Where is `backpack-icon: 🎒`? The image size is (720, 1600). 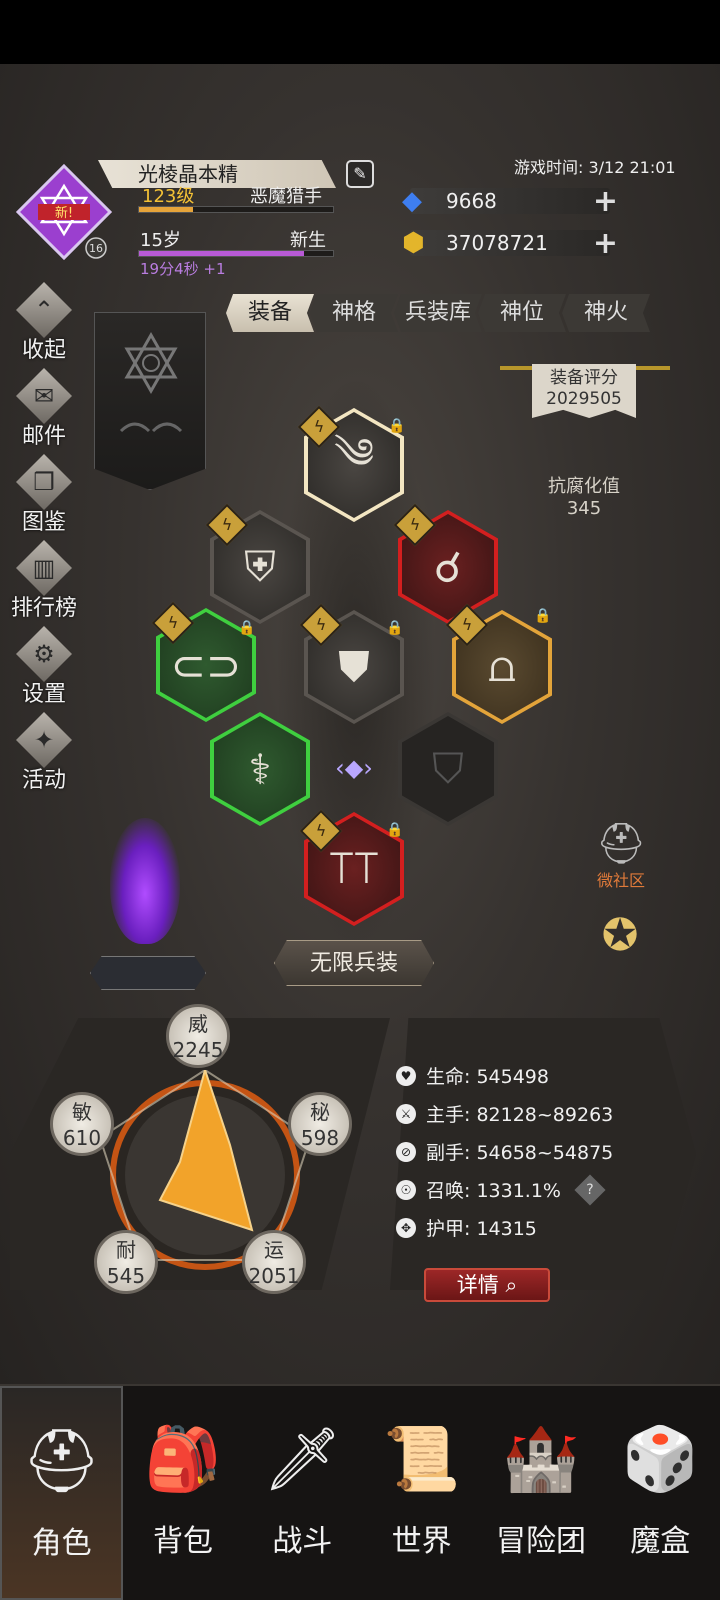
backpack-icon: 🎒 is located at coordinates (183, 1458).